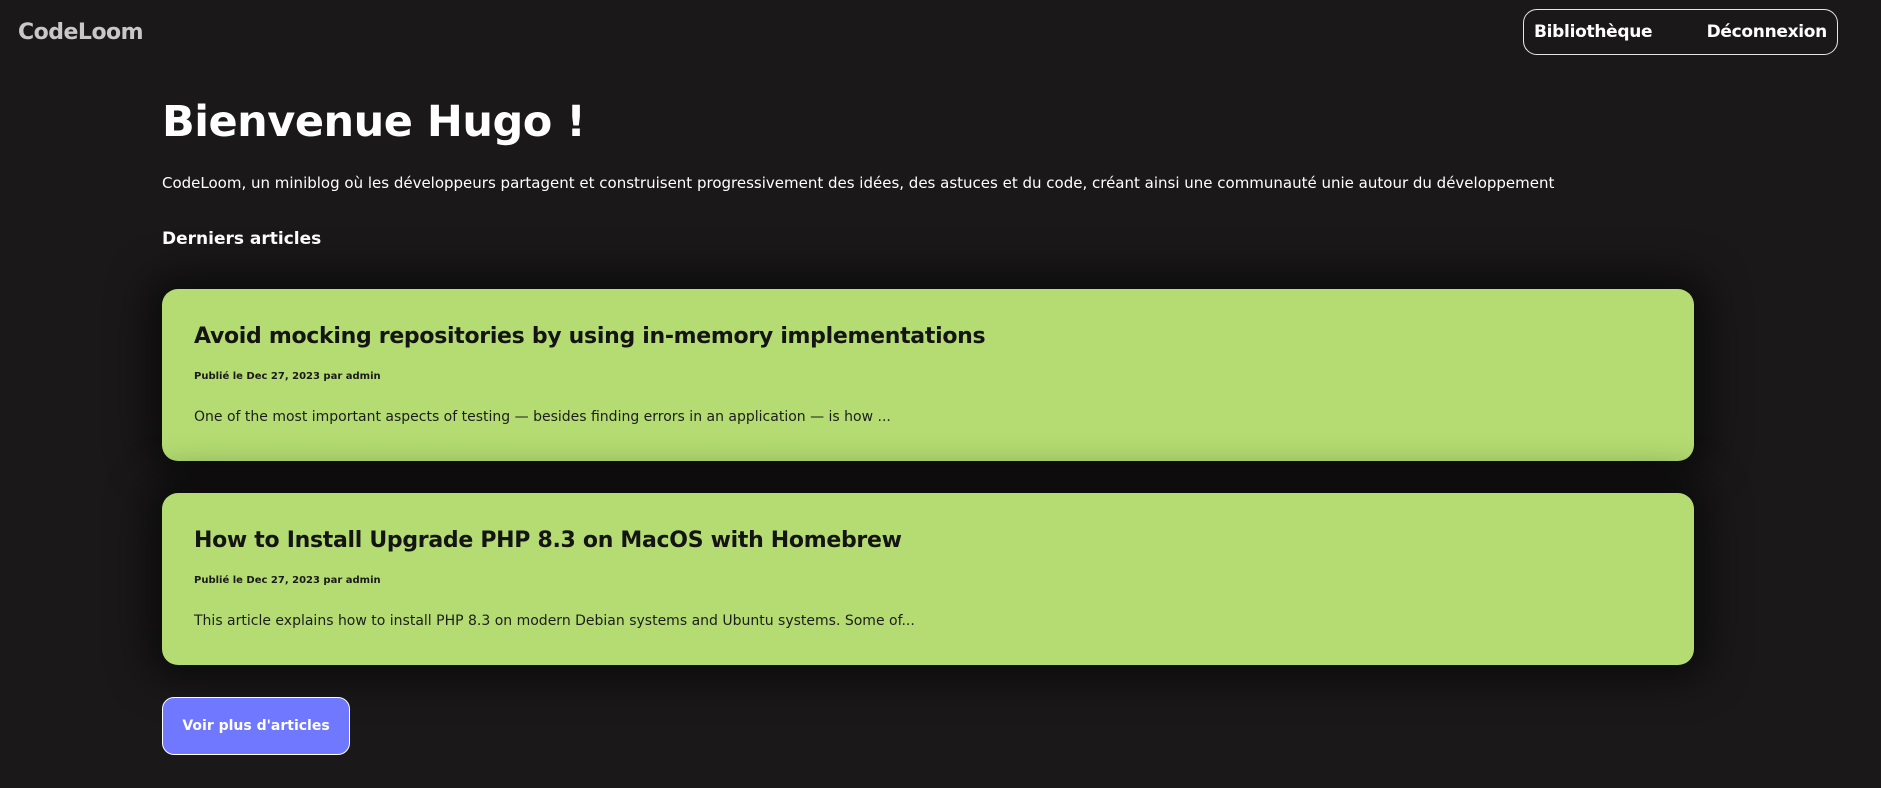  I want to click on more-articles-button: Voir plus d'articles, so click(256, 726).